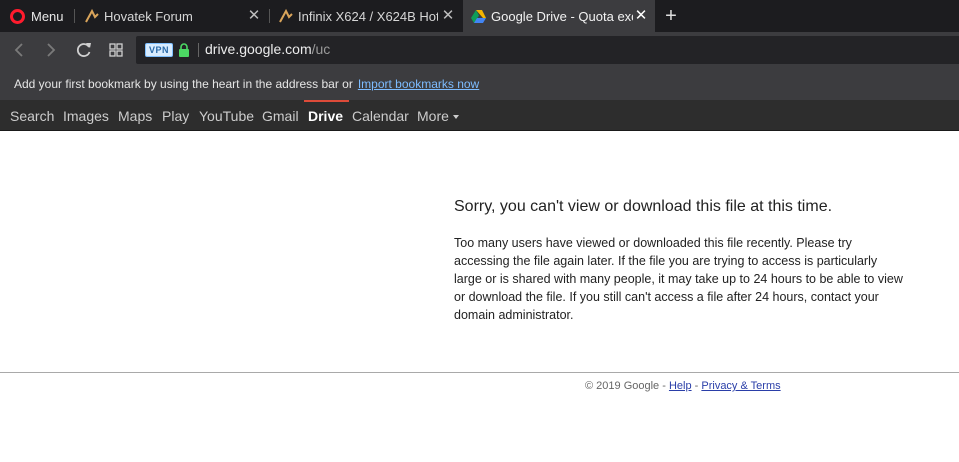 The image size is (959, 462). Describe the element at coordinates (148, 16) in the screenshot. I see `tab-title: Hovatek Forum` at that location.